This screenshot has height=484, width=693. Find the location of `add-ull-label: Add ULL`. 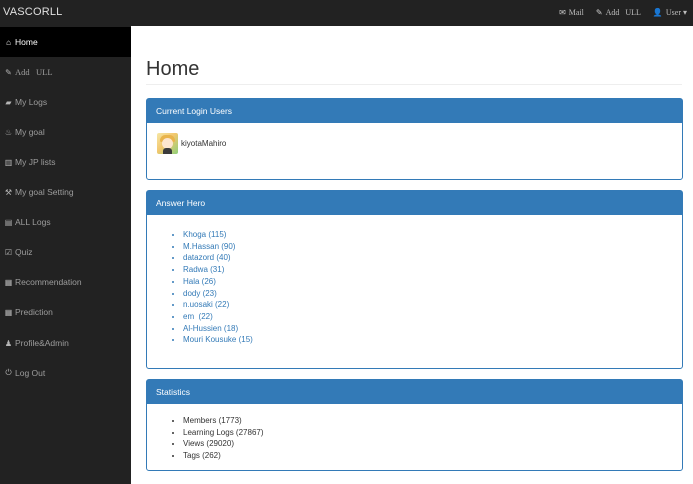

add-ull-label: Add ULL is located at coordinates (623, 12).